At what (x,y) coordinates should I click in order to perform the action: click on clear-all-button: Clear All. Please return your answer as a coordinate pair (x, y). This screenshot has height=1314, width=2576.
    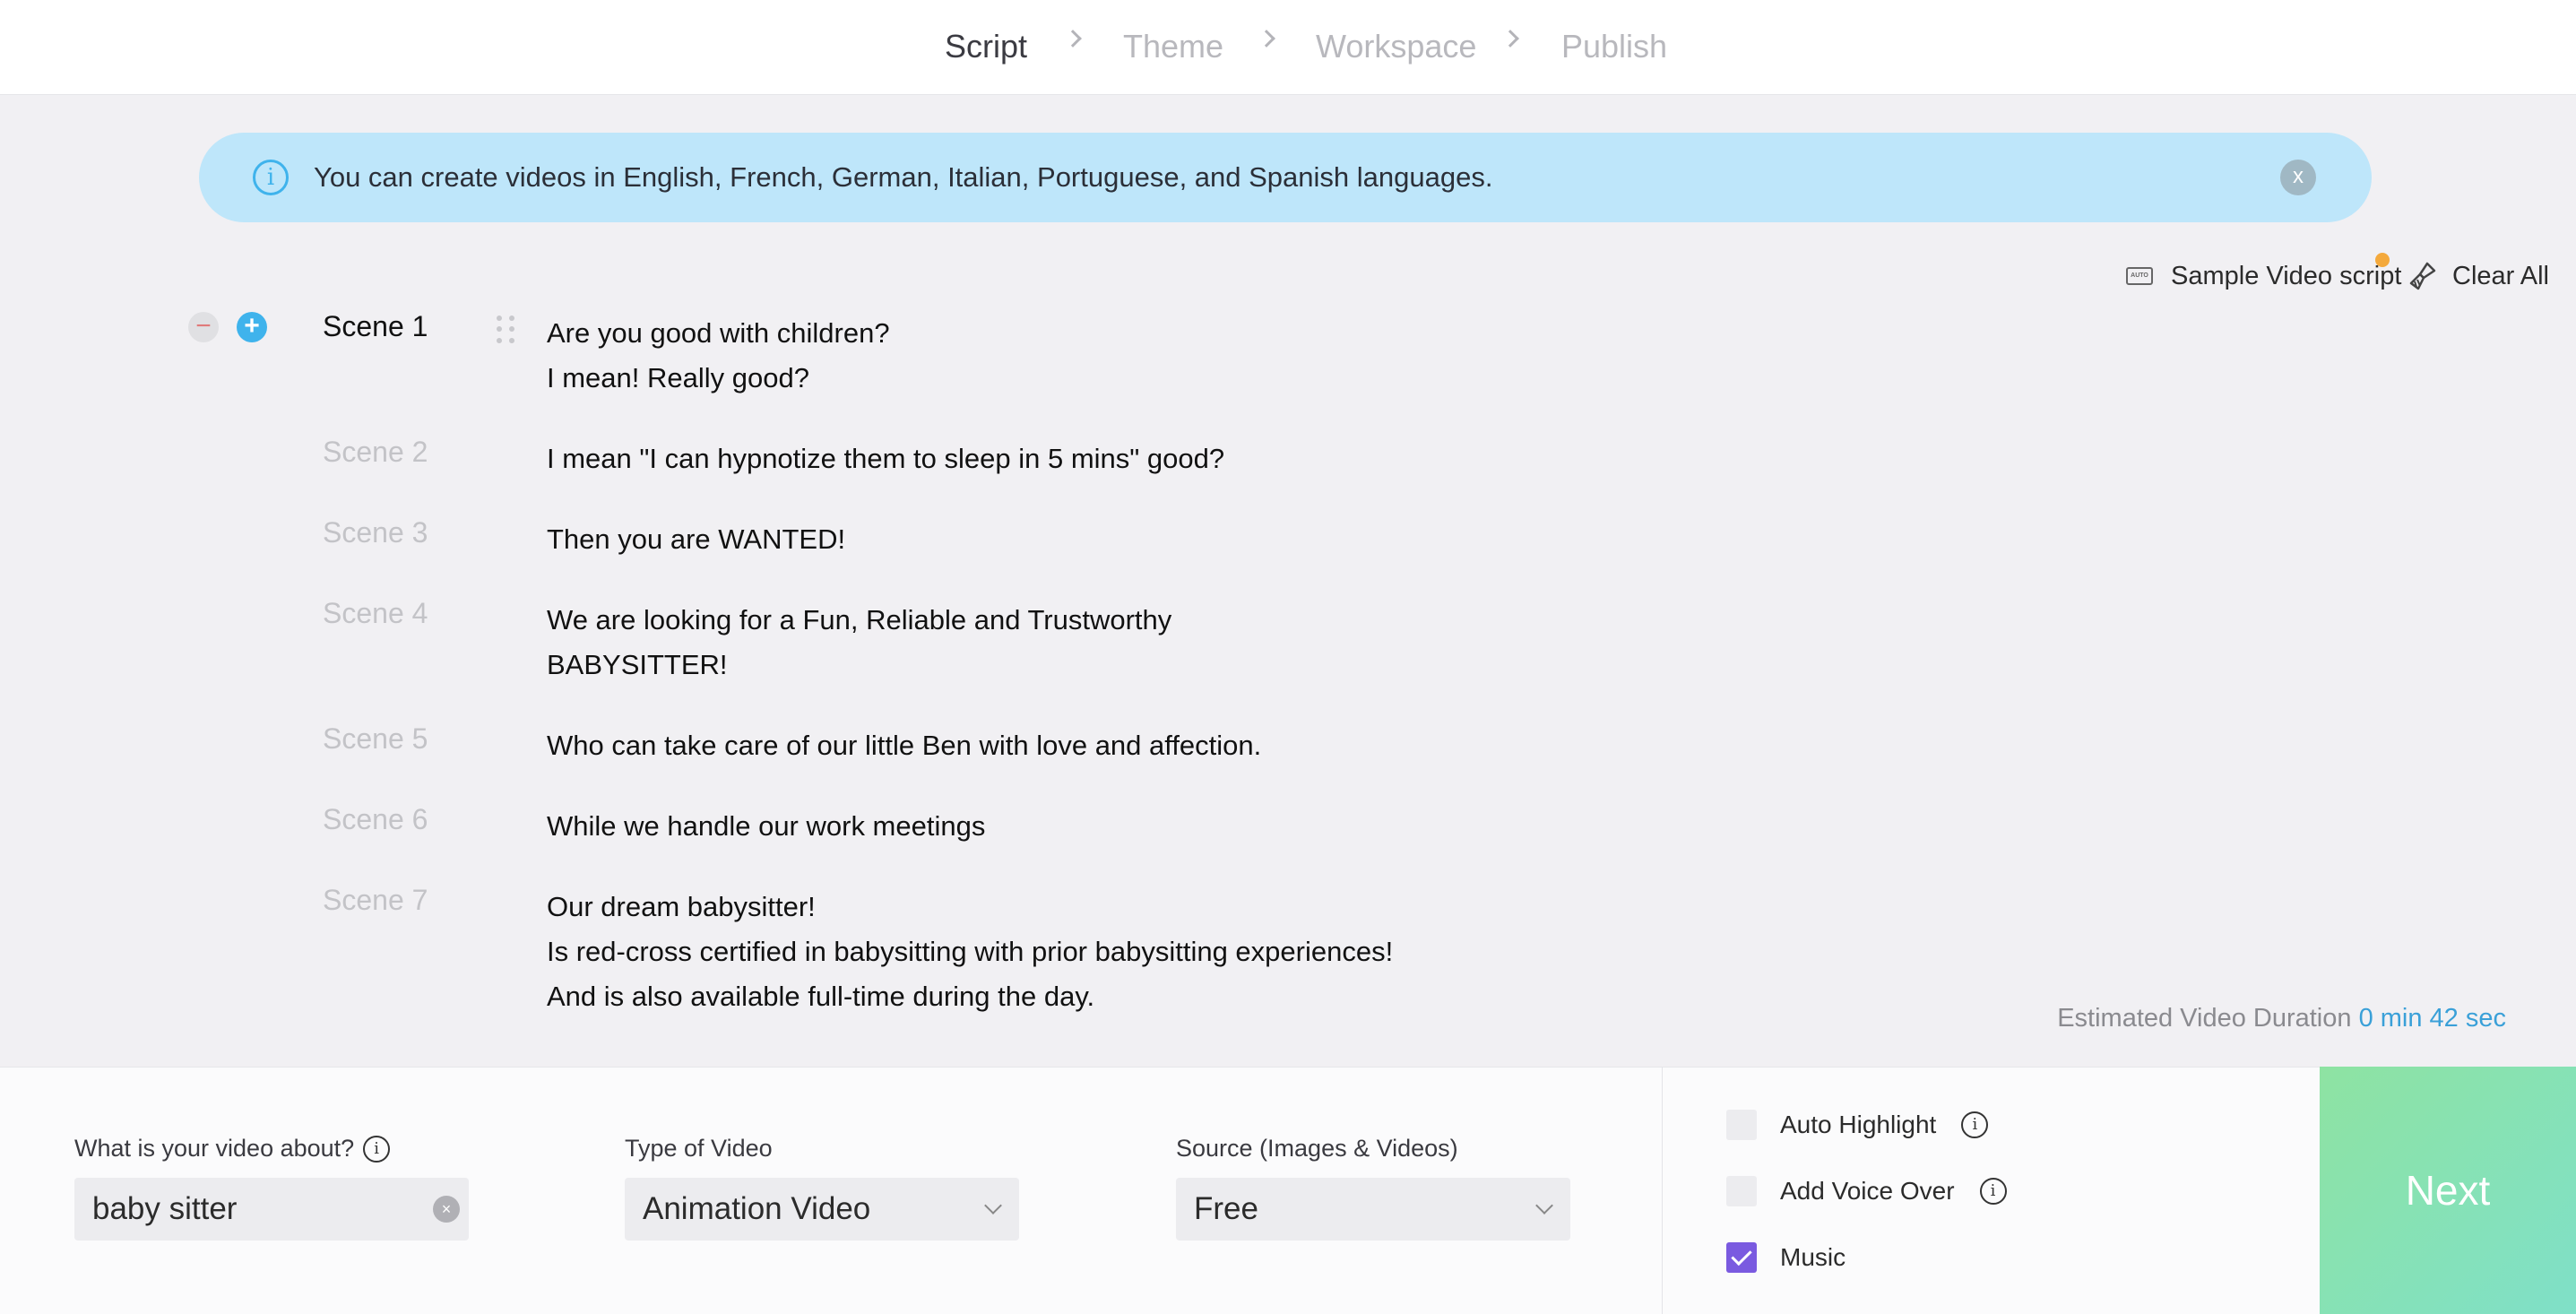
    Looking at the image, I should click on (2479, 276).